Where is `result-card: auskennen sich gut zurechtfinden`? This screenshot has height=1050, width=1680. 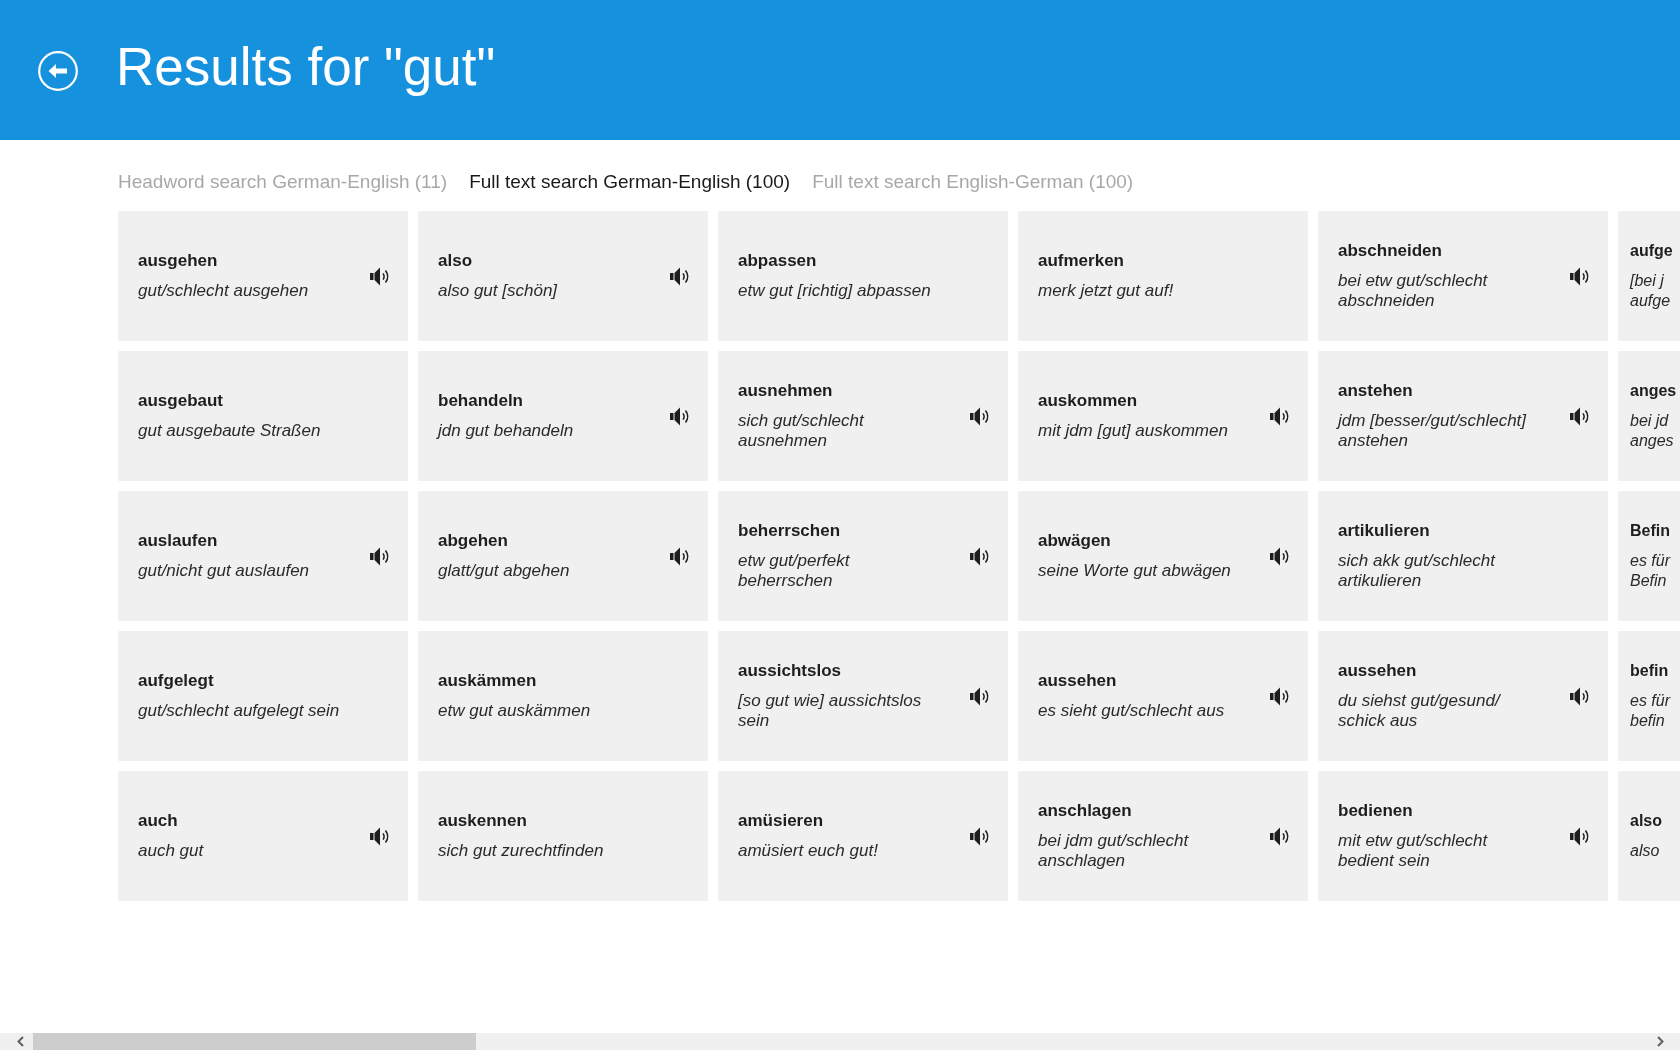 result-card: auskennen sich gut zurechtfinden is located at coordinates (563, 836).